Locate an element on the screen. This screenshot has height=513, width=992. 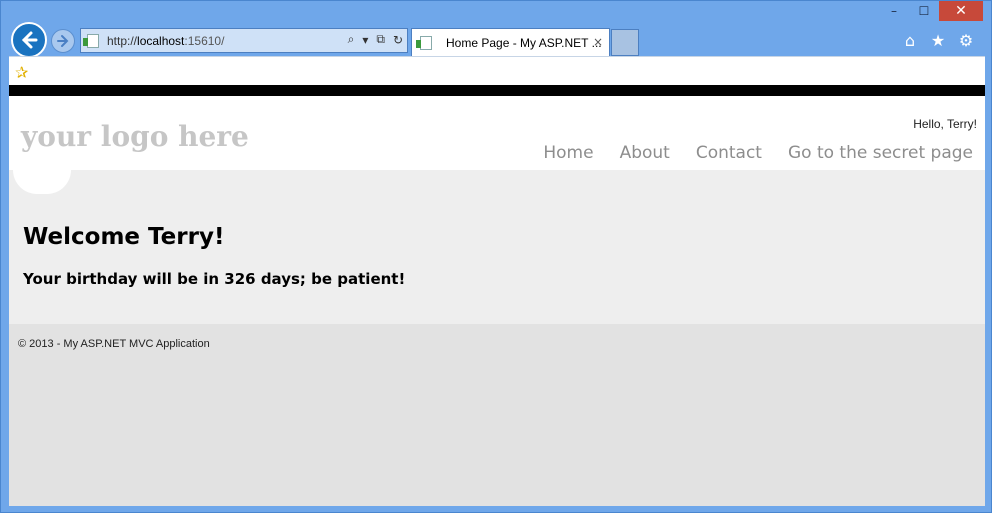
new-tab-button is located at coordinates (625, 42).